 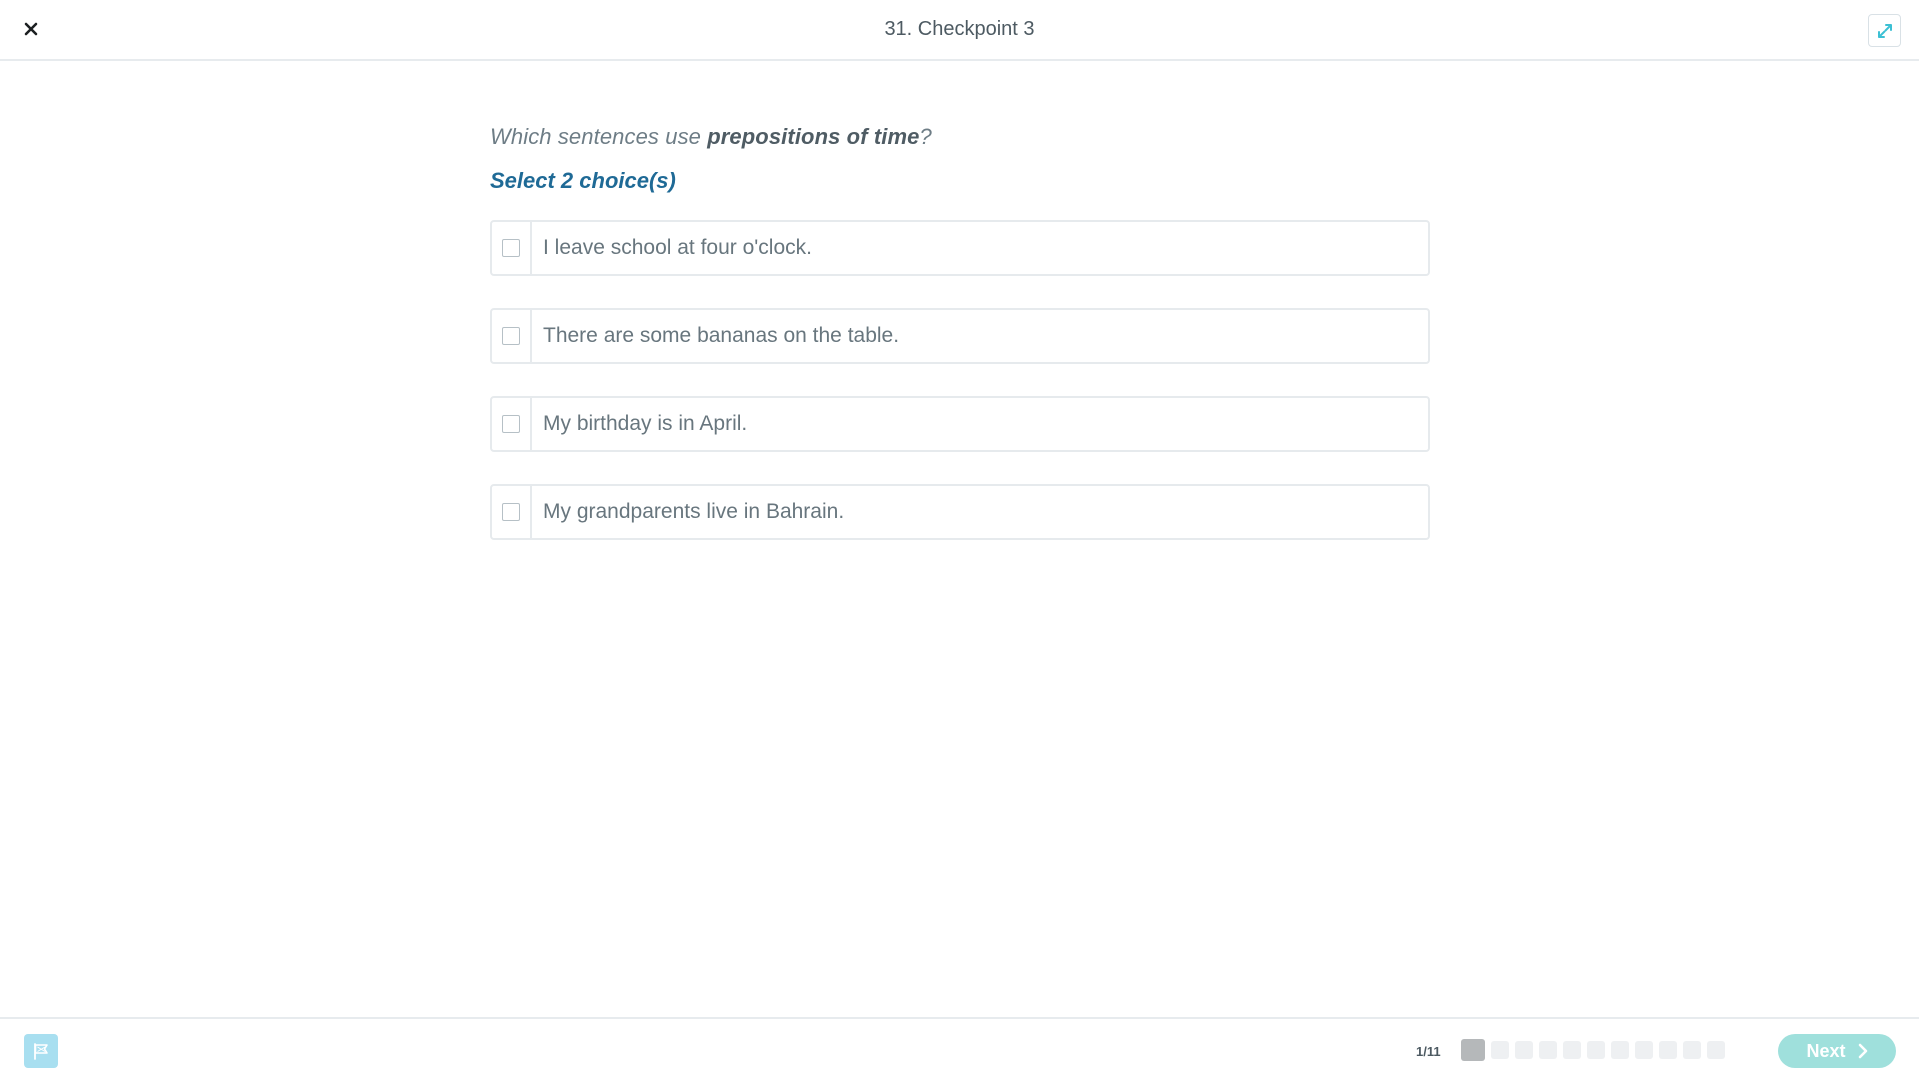 I want to click on progress-step-current, so click(x=1473, y=1050).